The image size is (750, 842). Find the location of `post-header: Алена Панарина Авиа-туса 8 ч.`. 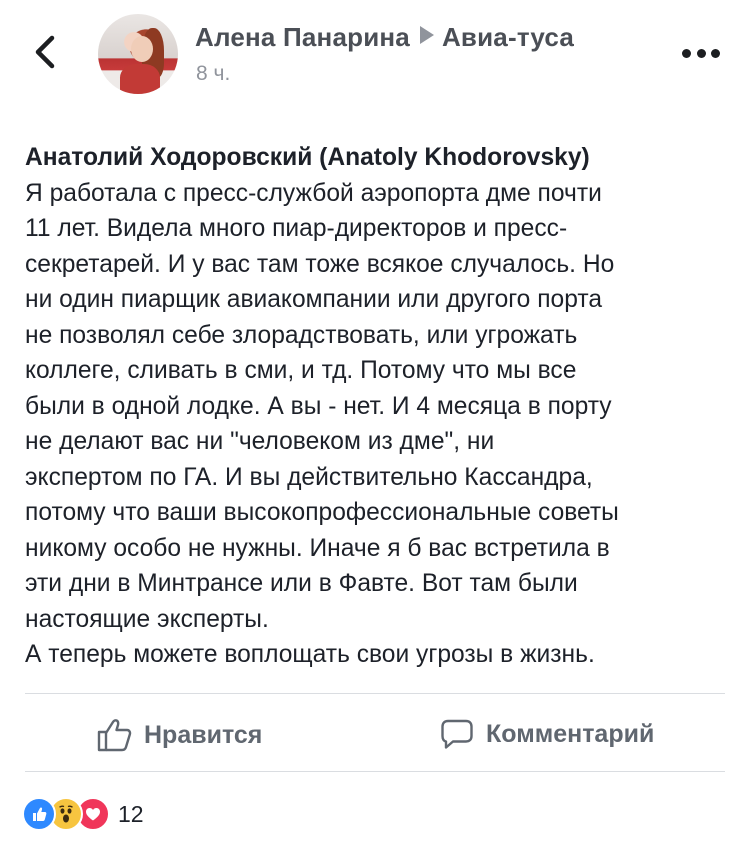

post-header: Алена Панарина Авиа-туса 8 ч. is located at coordinates (375, 55).